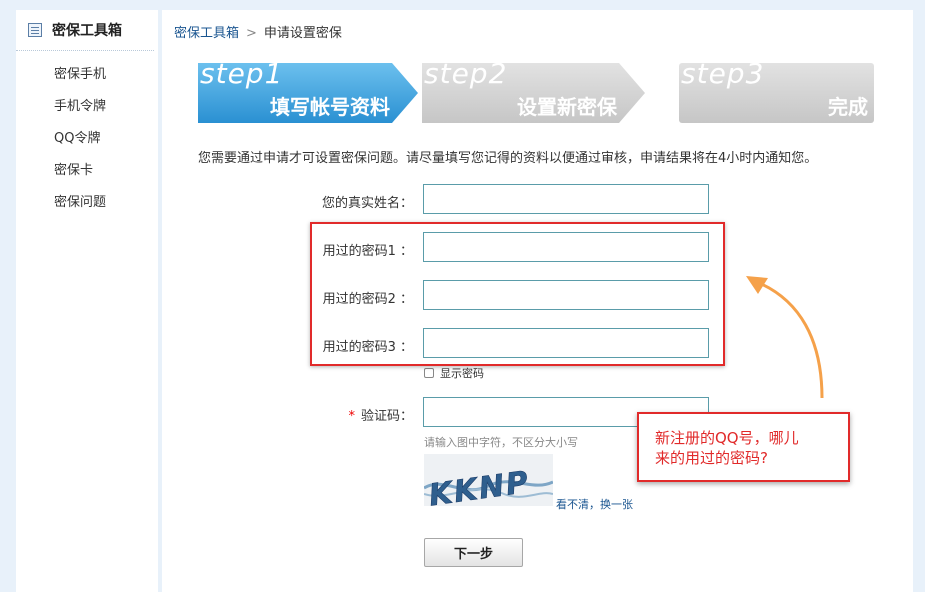 The height and width of the screenshot is (592, 925). I want to click on captcha-hint: 请输入图中字符，不区分大小写, so click(501, 442).